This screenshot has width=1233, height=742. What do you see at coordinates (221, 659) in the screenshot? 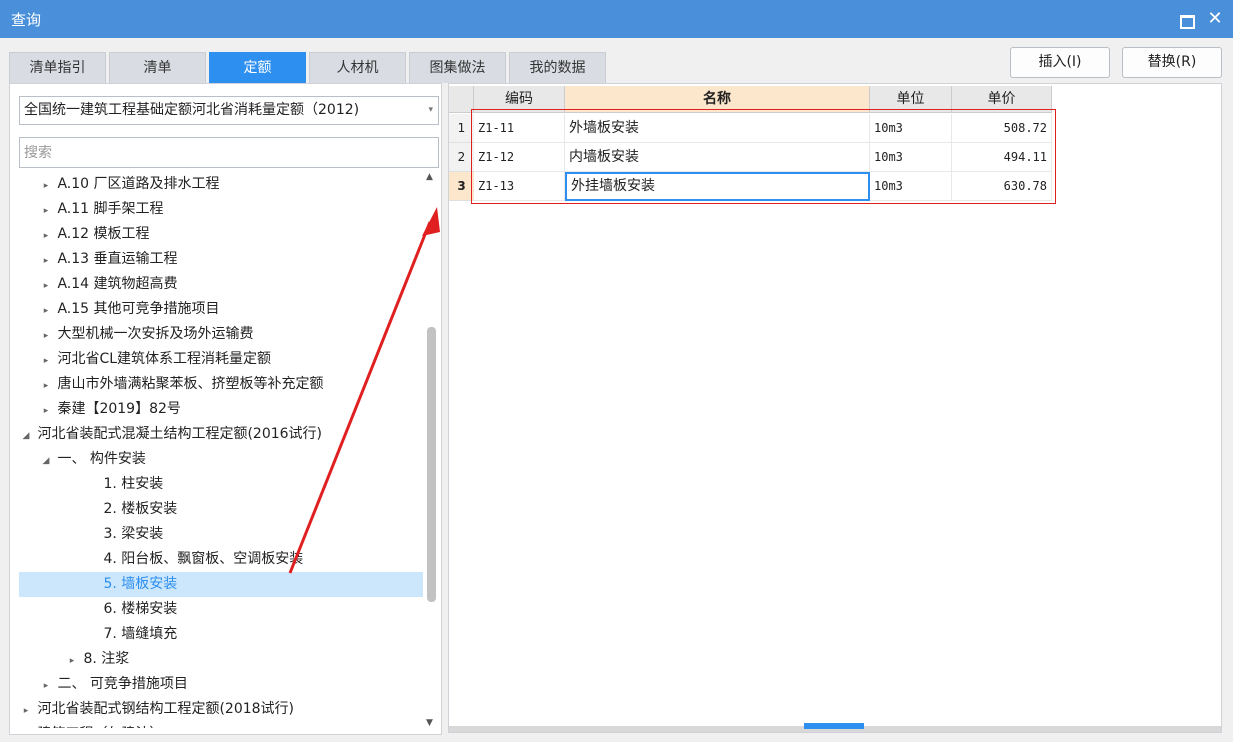
I see `tree-item: ▸ 8. 注浆` at bounding box center [221, 659].